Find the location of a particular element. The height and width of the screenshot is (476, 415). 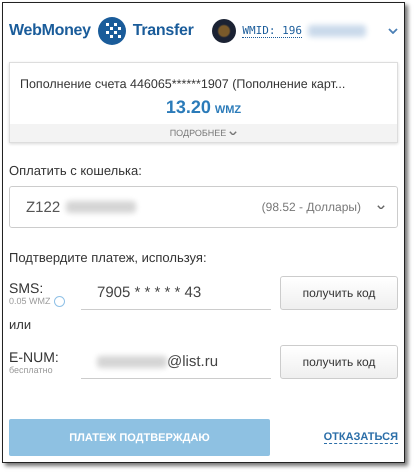

brand-name: Transfer is located at coordinates (163, 31).